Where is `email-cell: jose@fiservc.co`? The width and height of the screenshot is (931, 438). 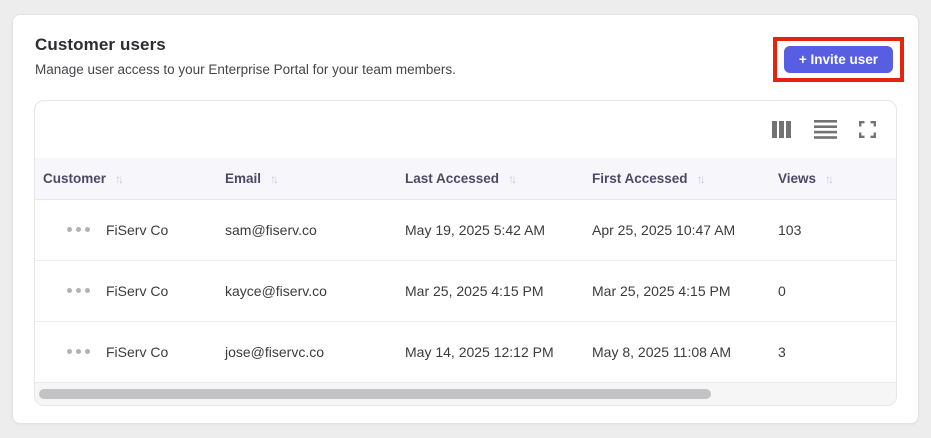
email-cell: jose@fiservc.co is located at coordinates (307, 351).